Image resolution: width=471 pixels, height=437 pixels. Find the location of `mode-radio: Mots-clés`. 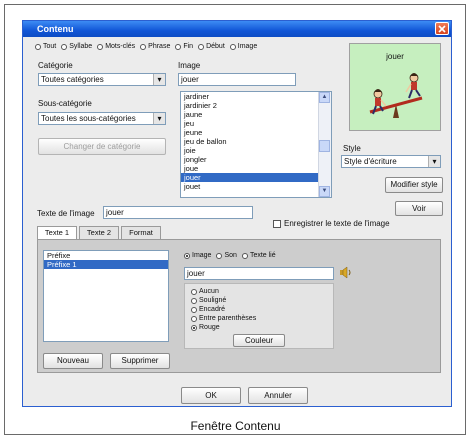

mode-radio: Mots-clés is located at coordinates (116, 46).